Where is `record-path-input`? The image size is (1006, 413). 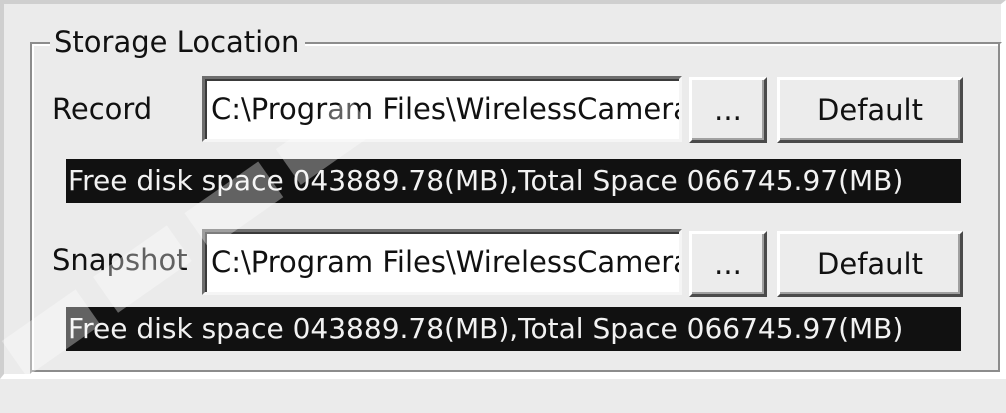 record-path-input is located at coordinates (442, 109).